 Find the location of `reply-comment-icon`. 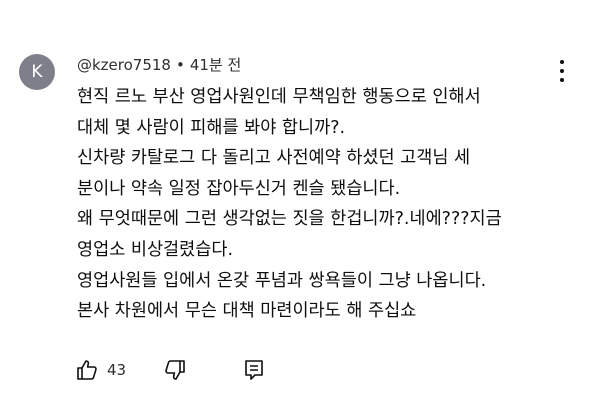

reply-comment-icon is located at coordinates (254, 370).